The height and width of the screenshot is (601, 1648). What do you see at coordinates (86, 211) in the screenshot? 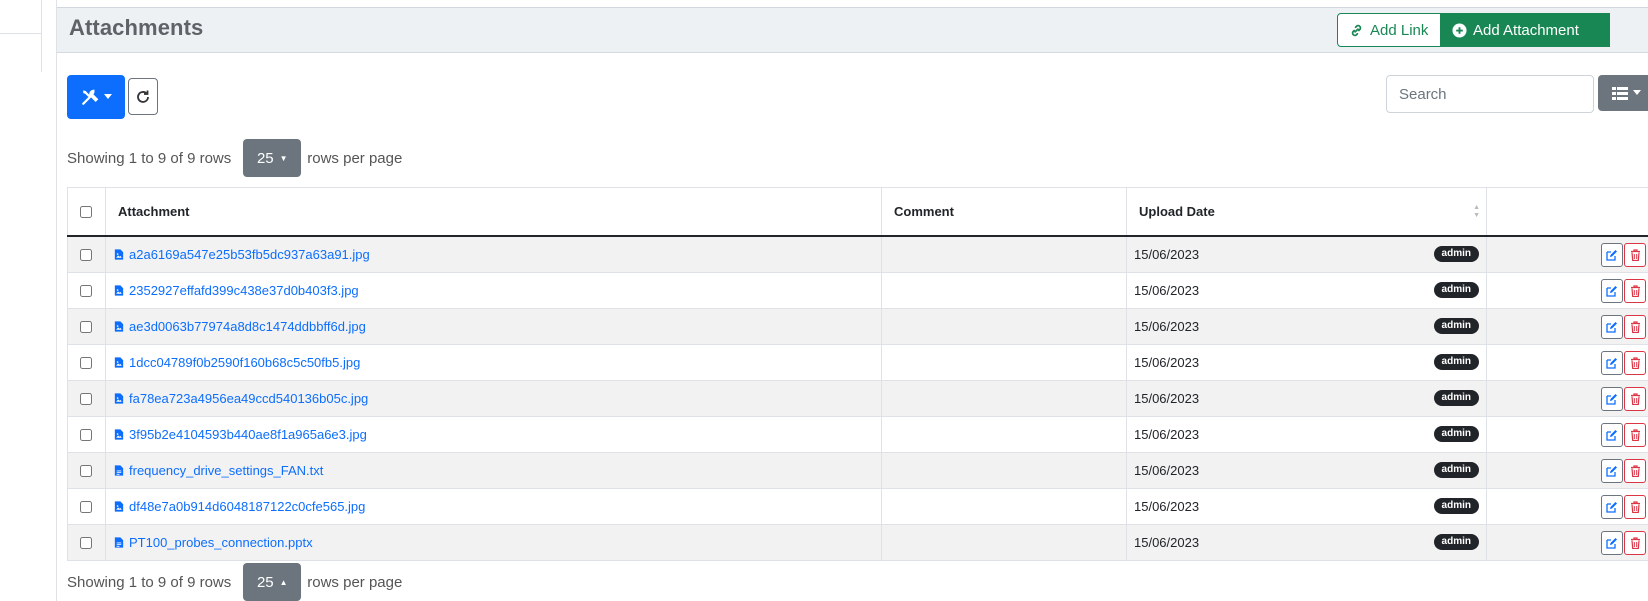
I see `select-all-checkbox` at bounding box center [86, 211].